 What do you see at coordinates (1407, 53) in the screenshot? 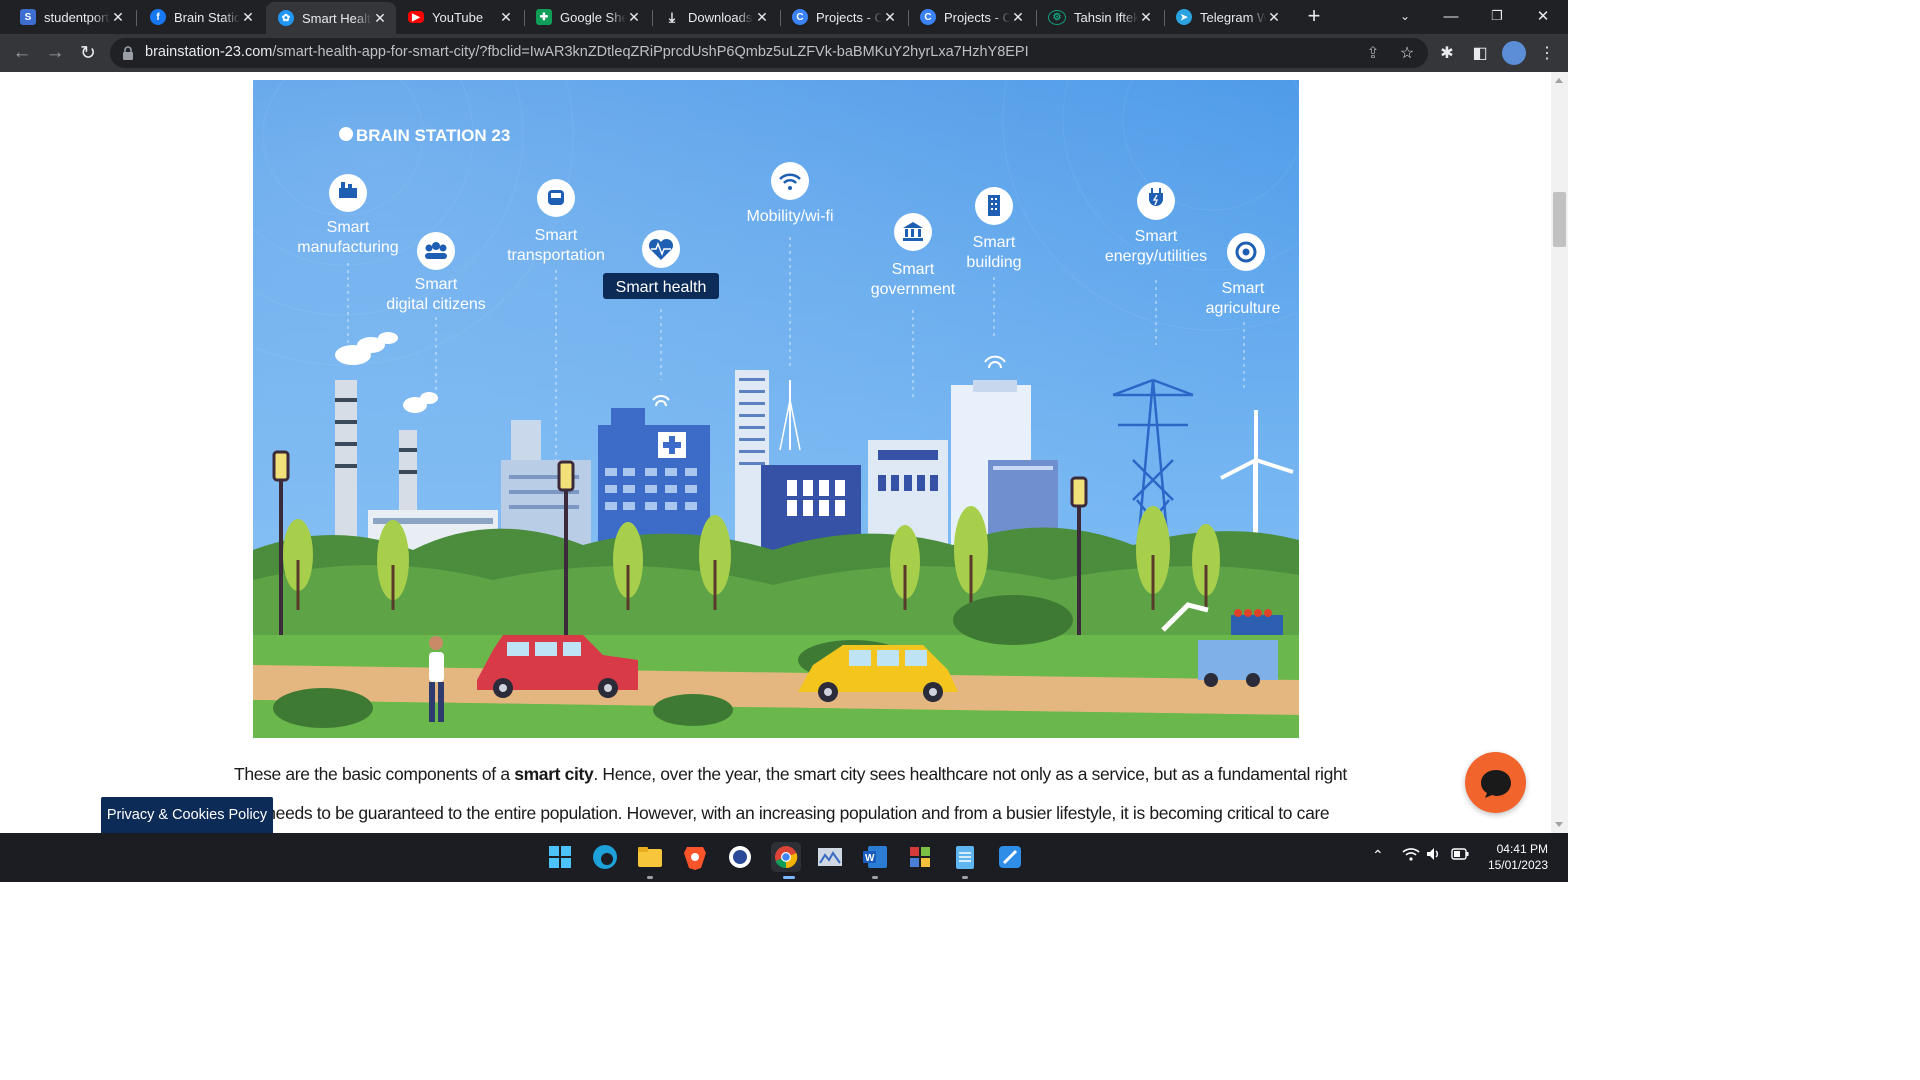
I see `bookmark-star-icon: ☆` at bounding box center [1407, 53].